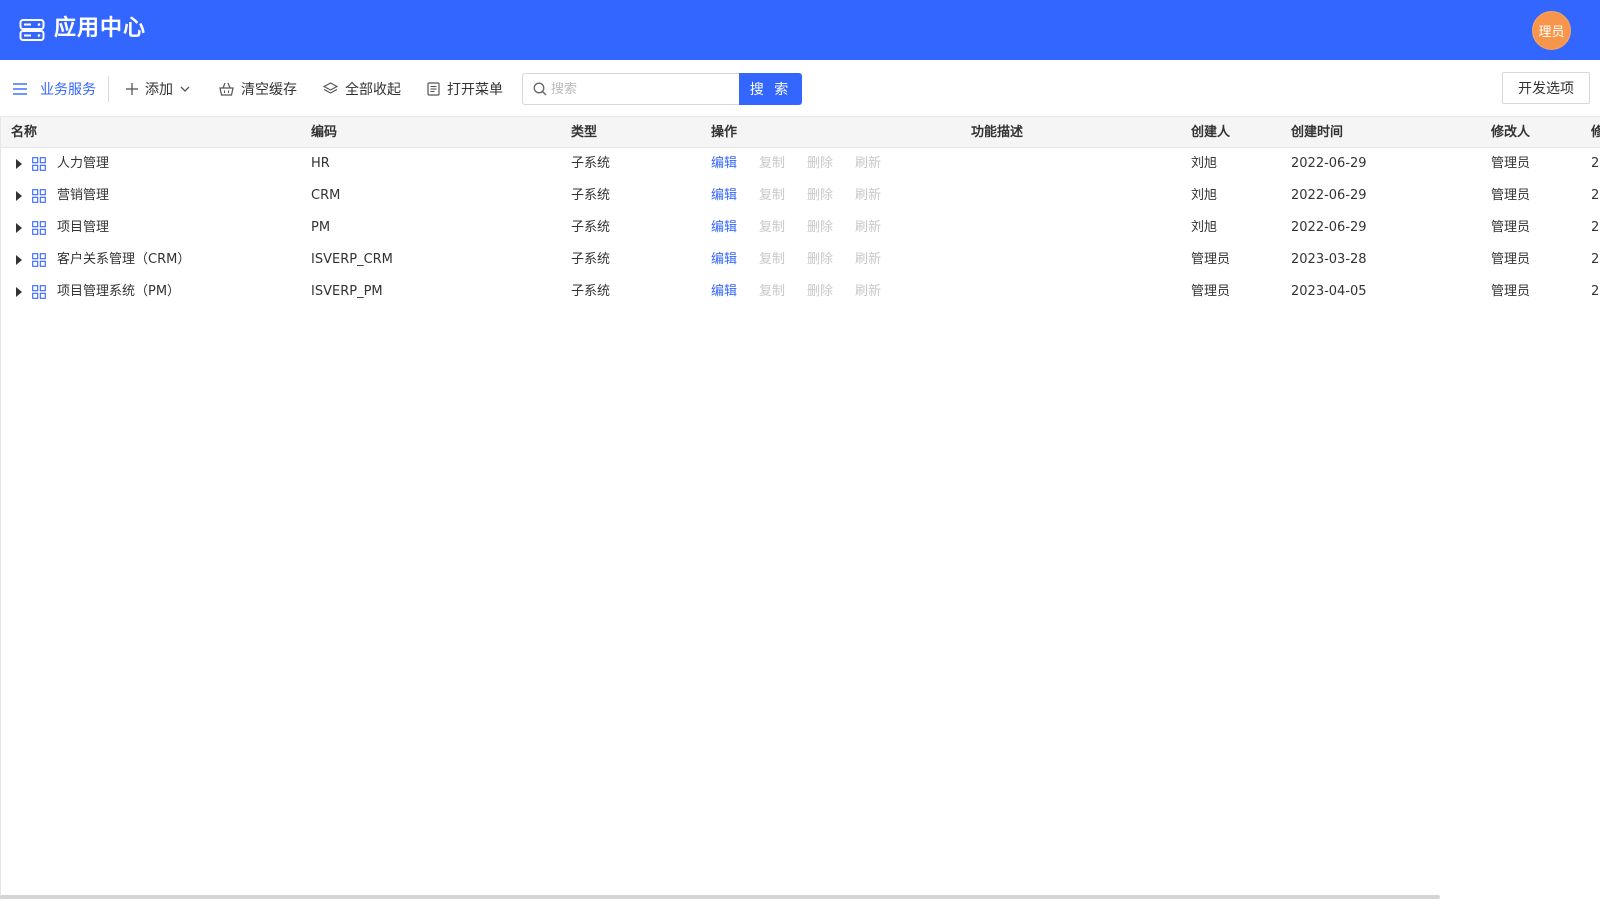 The height and width of the screenshot is (900, 1600). Describe the element at coordinates (475, 90) in the screenshot. I see `open-menu-label: 打开菜单` at that location.